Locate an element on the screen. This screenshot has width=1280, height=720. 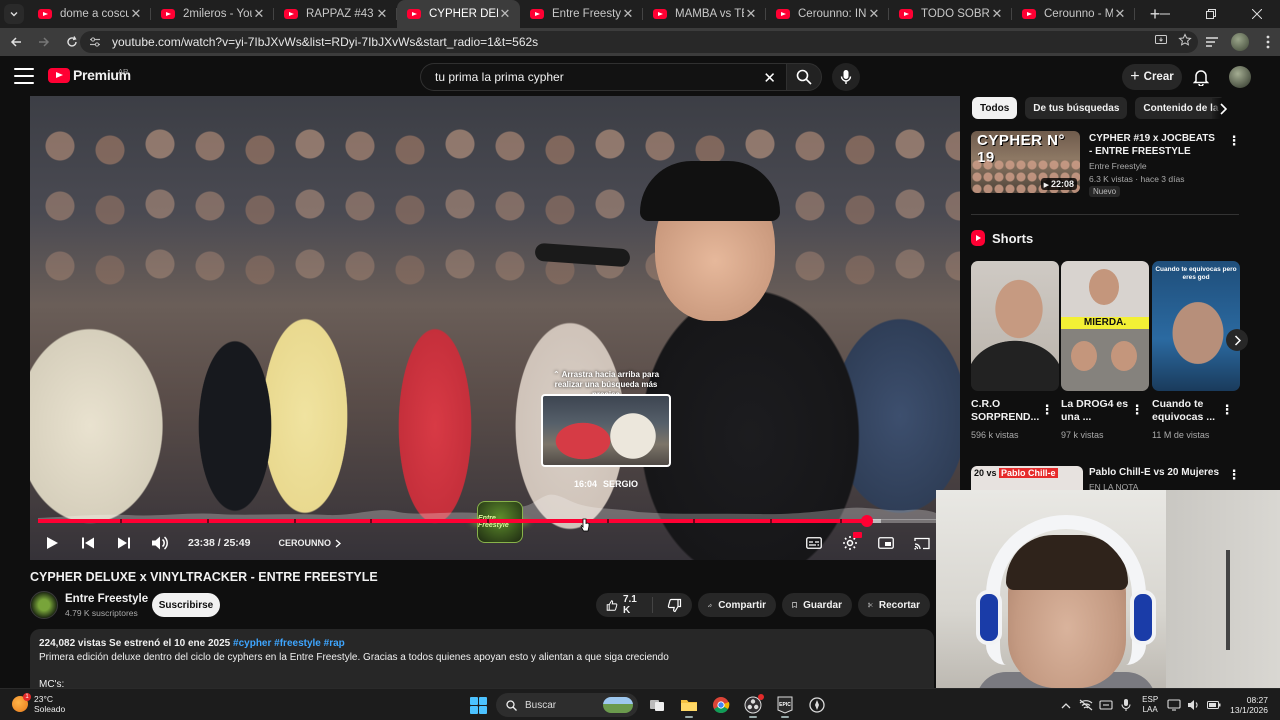
search-input: tu prima la prima cypher ✕ is located at coordinates (603, 77).